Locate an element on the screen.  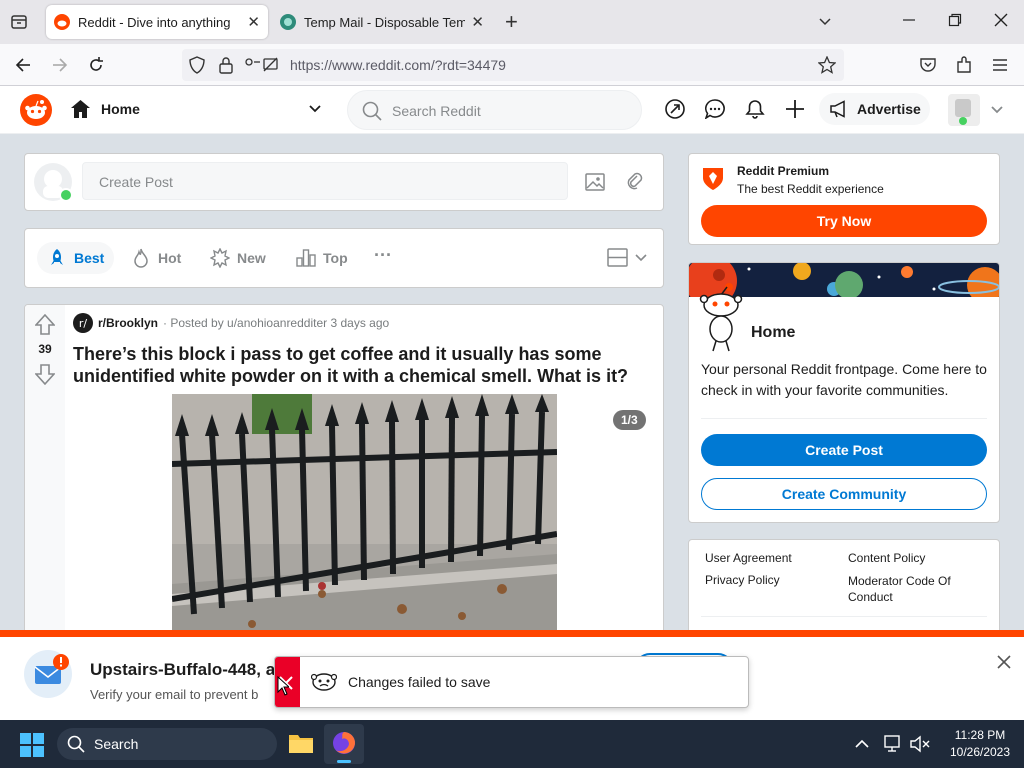
top-chart-icon is located at coordinates (306, 258).